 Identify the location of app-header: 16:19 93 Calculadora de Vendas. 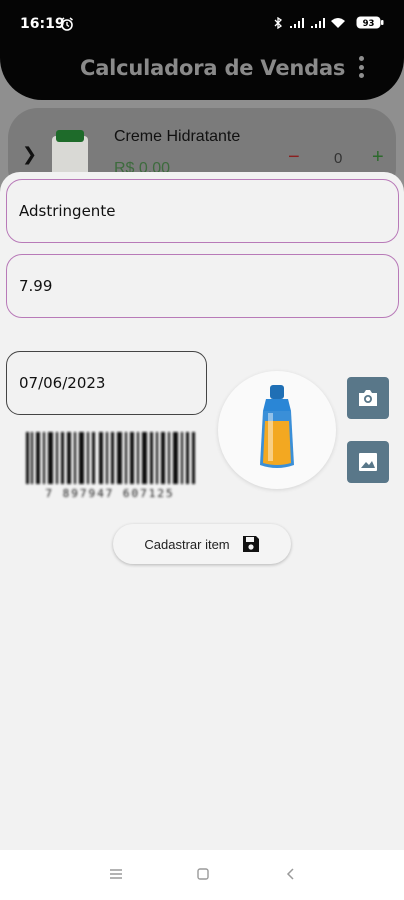
(202, 50).